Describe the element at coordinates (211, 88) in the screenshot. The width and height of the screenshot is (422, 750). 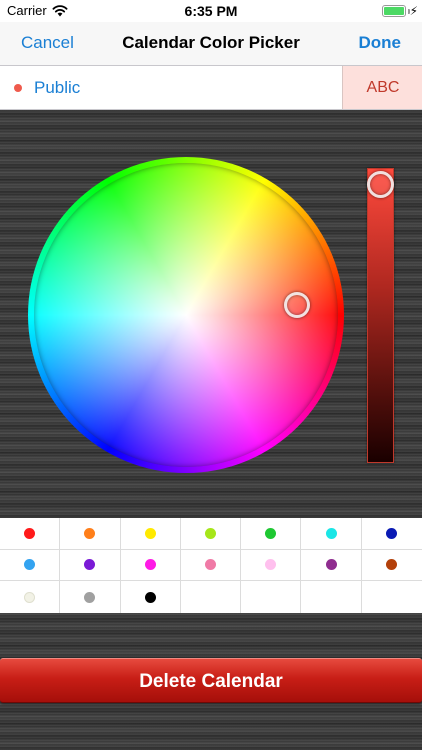
I see `calendar-row: Public ABC` at that location.